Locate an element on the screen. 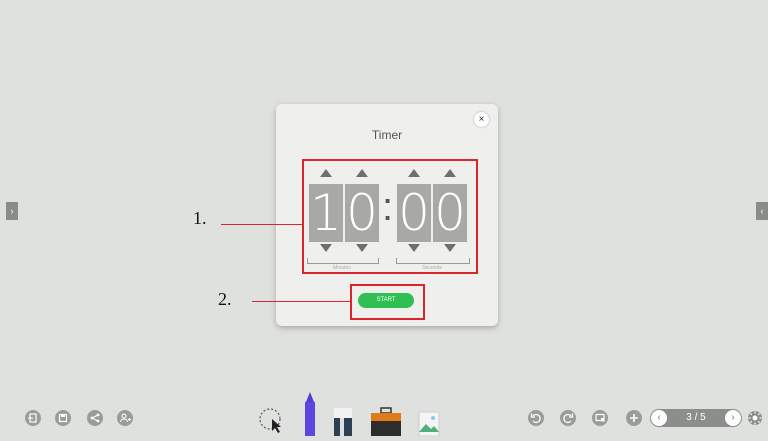 This screenshot has width=768, height=441. close-button: × is located at coordinates (481, 119).